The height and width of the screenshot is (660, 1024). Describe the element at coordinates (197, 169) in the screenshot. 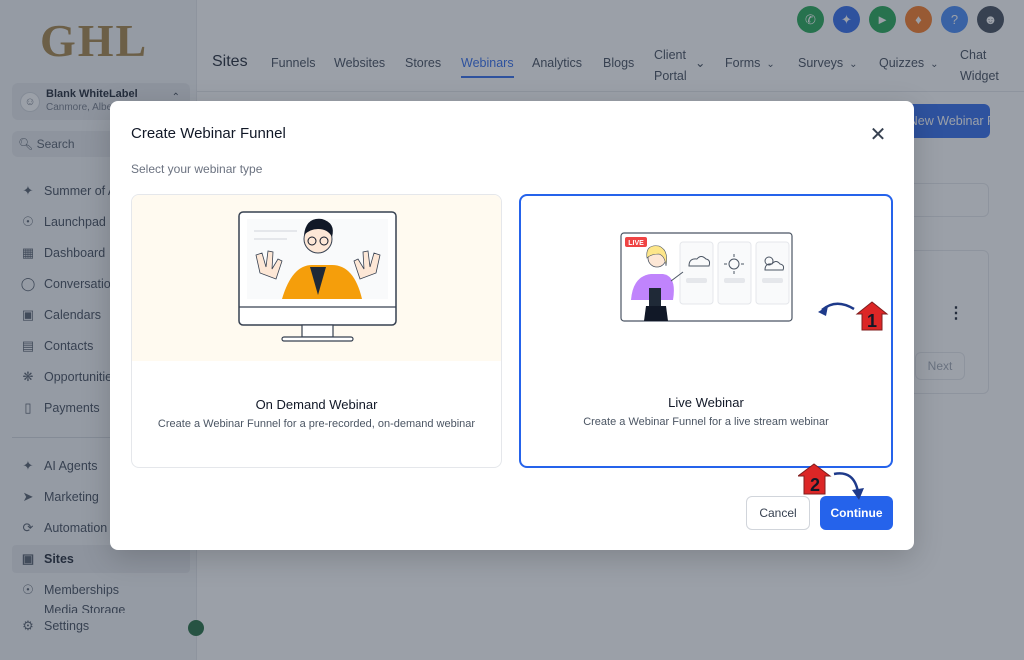

I see `modal-subtitle: Select your webinar type` at that location.